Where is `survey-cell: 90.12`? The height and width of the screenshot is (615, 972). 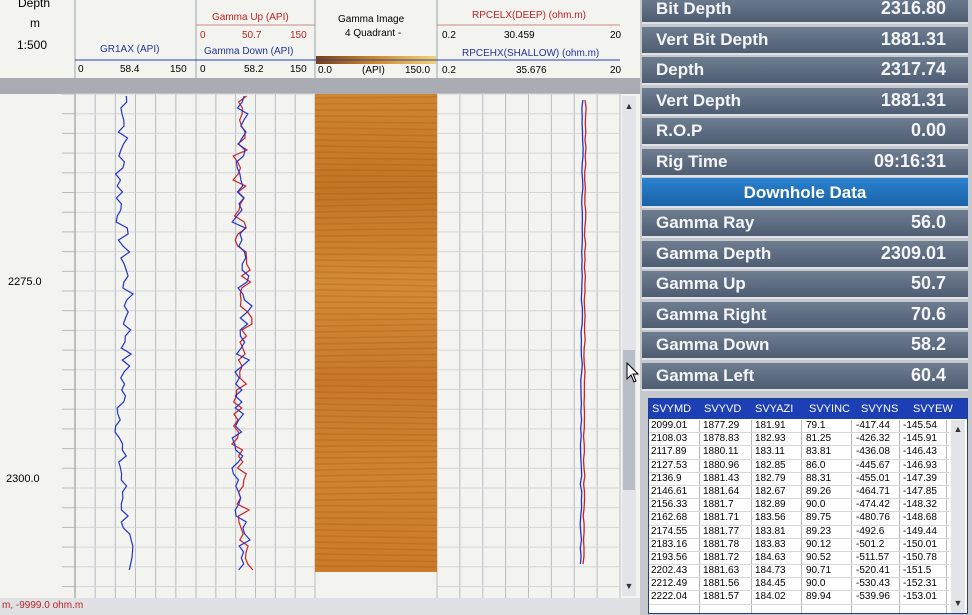 survey-cell: 90.12 is located at coordinates (819, 544).